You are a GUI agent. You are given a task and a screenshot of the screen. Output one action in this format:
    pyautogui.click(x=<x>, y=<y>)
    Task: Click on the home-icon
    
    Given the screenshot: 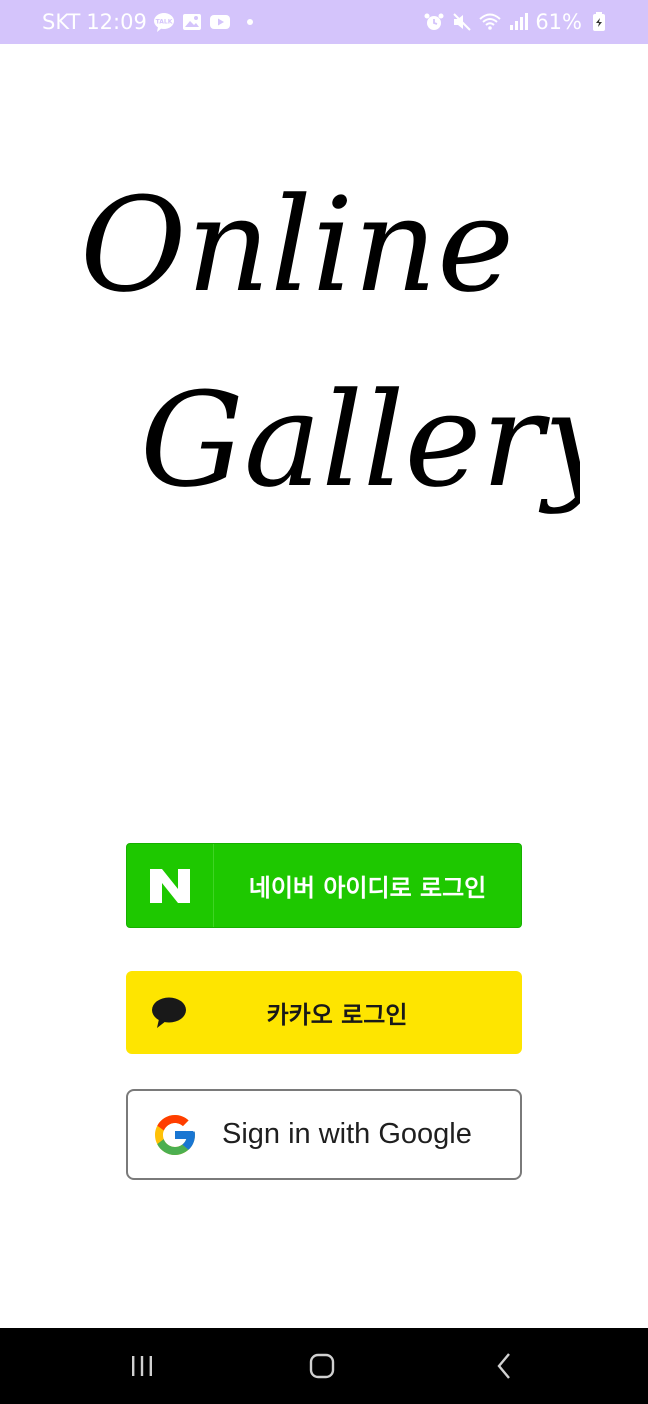 What is the action you would take?
    pyautogui.click(x=322, y=1366)
    